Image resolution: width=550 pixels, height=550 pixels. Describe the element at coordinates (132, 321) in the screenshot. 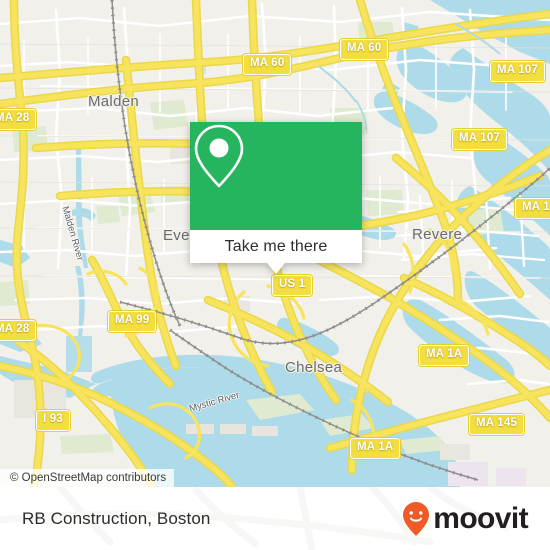

I see `highway-shield-ma-99: MA 99` at that location.